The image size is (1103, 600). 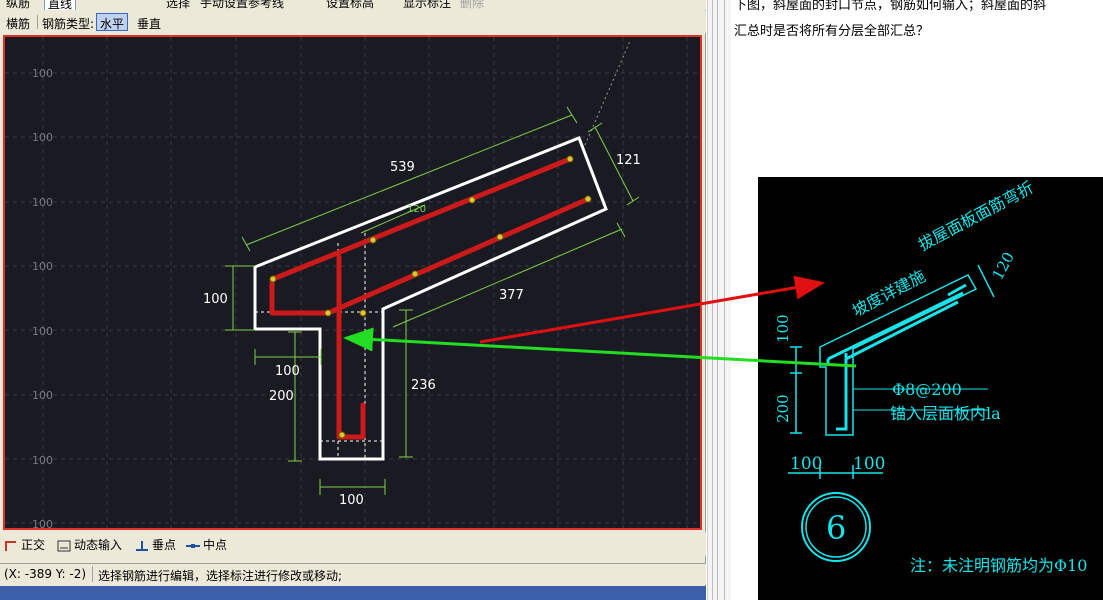 What do you see at coordinates (628, 160) in the screenshot?
I see `dim-121: 121` at bounding box center [628, 160].